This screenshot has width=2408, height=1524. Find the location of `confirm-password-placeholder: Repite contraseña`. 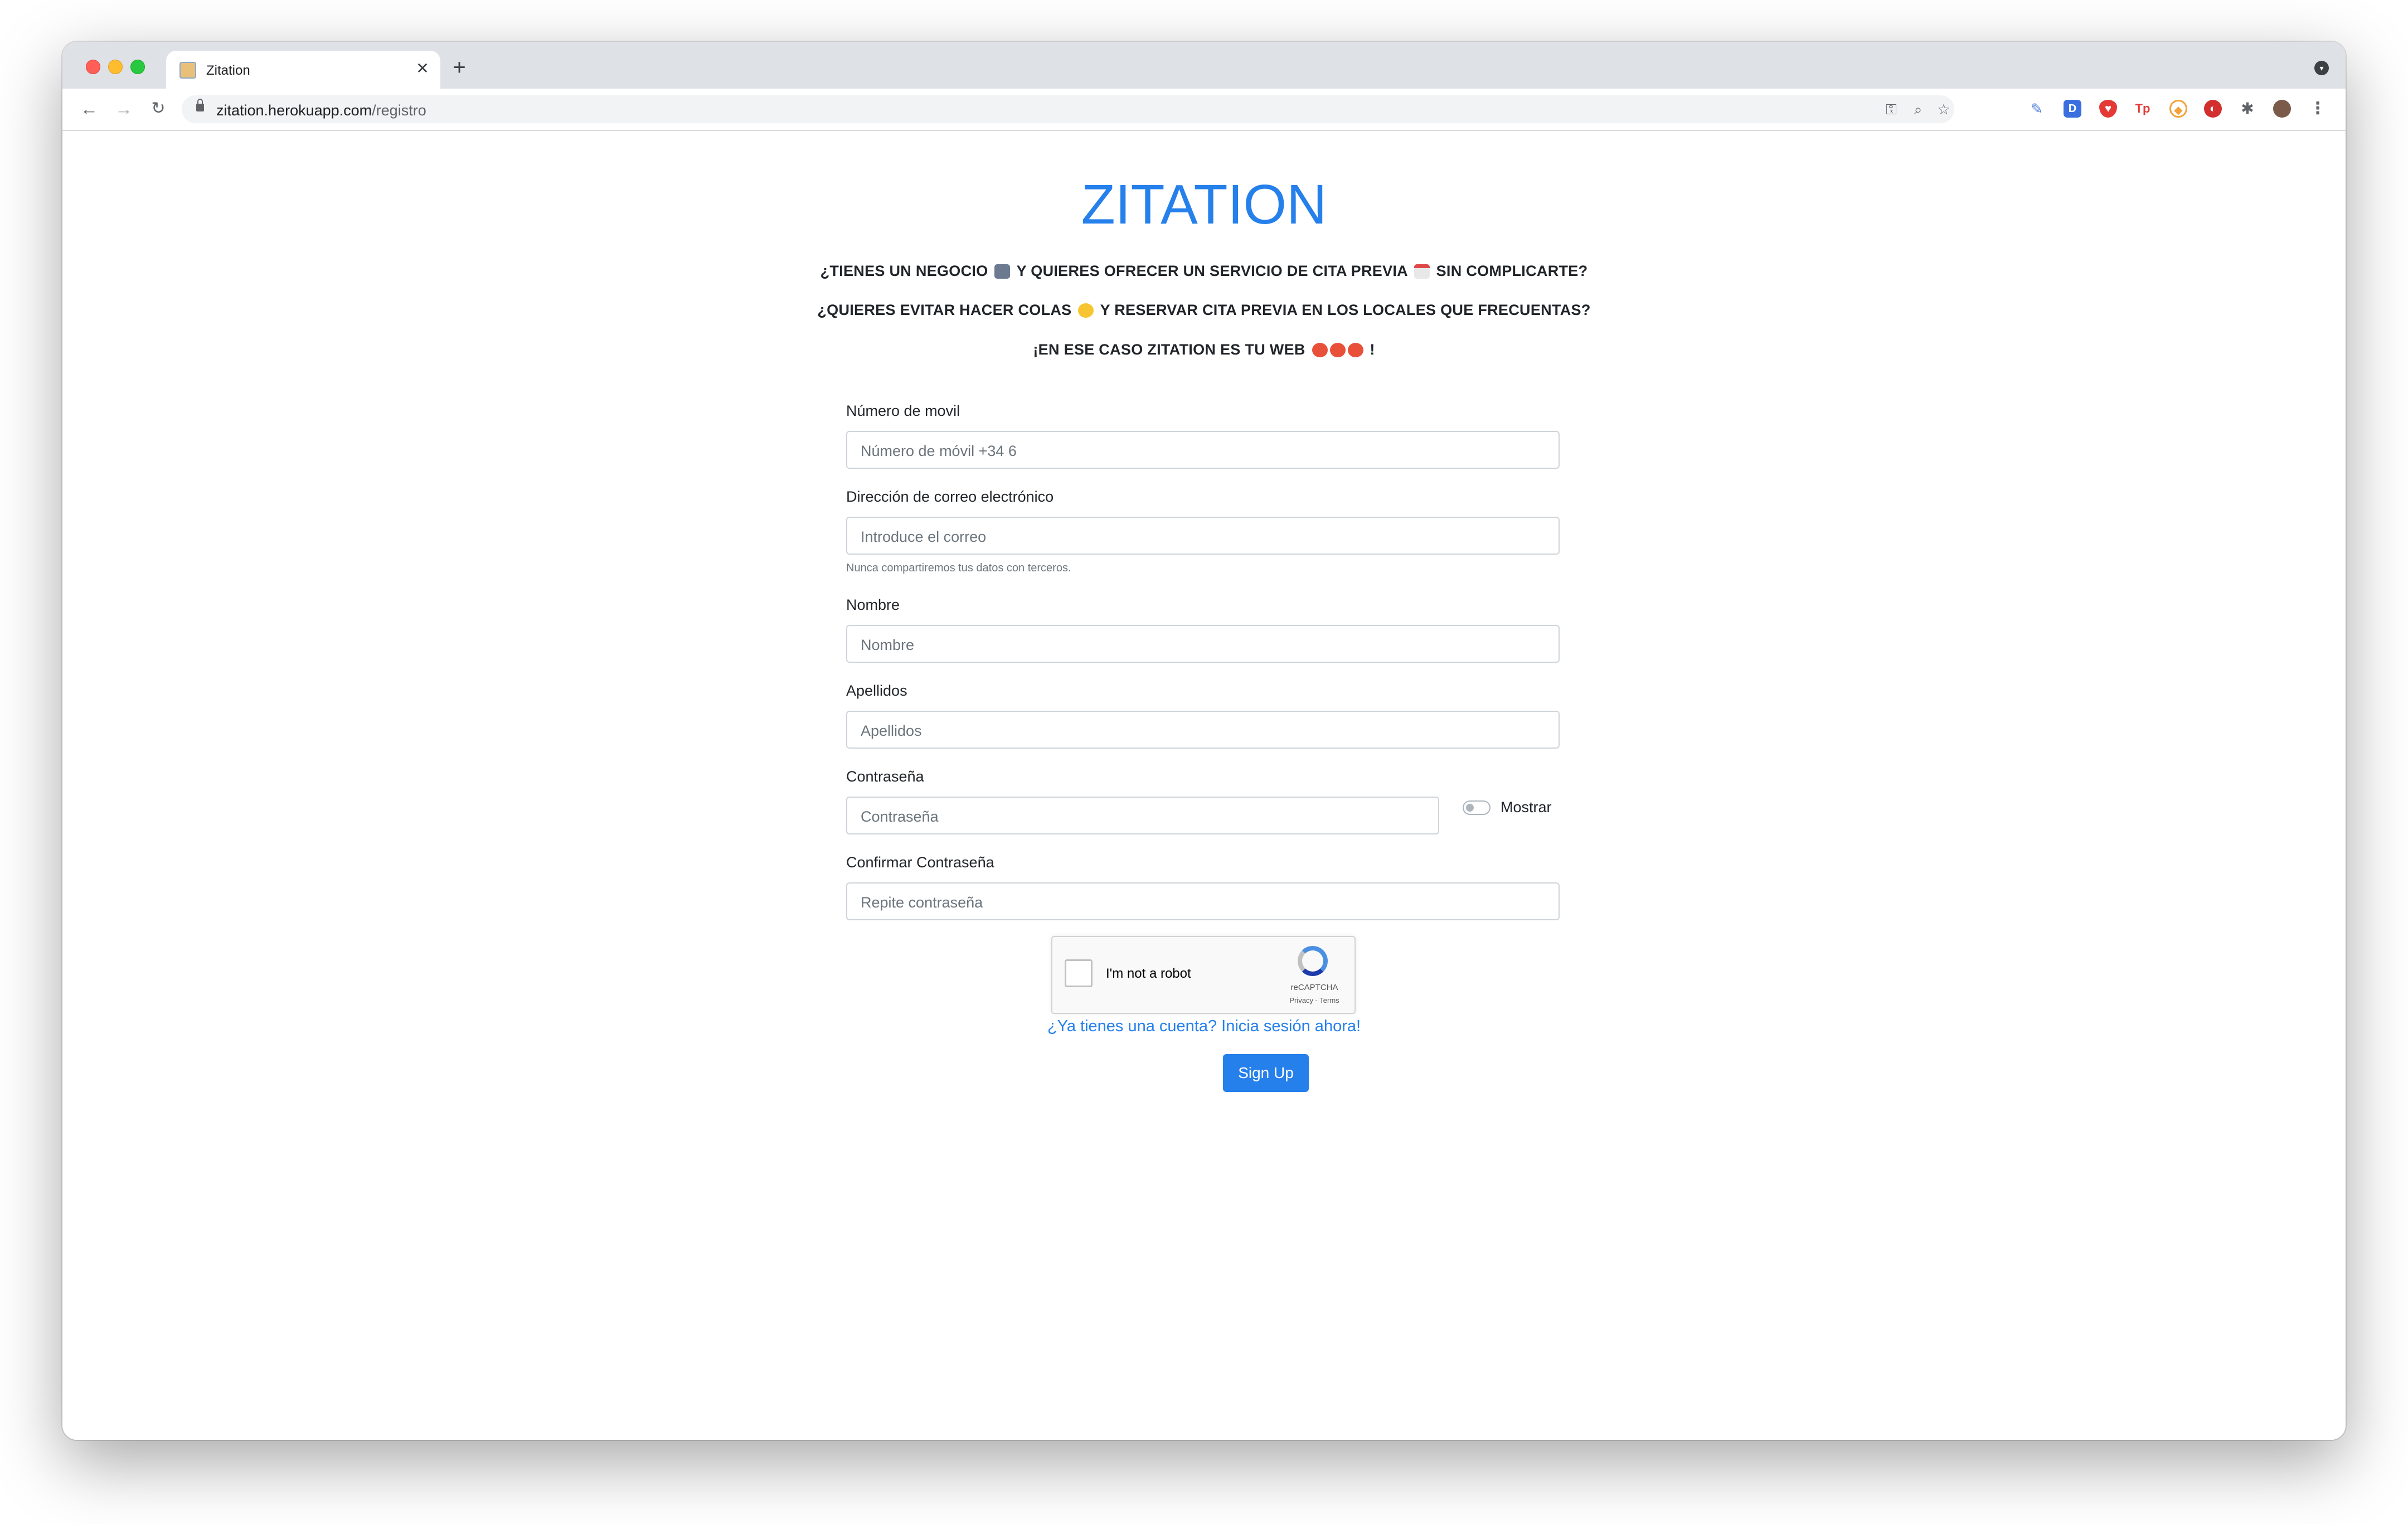

confirm-password-placeholder: Repite contraseña is located at coordinates (922, 902).